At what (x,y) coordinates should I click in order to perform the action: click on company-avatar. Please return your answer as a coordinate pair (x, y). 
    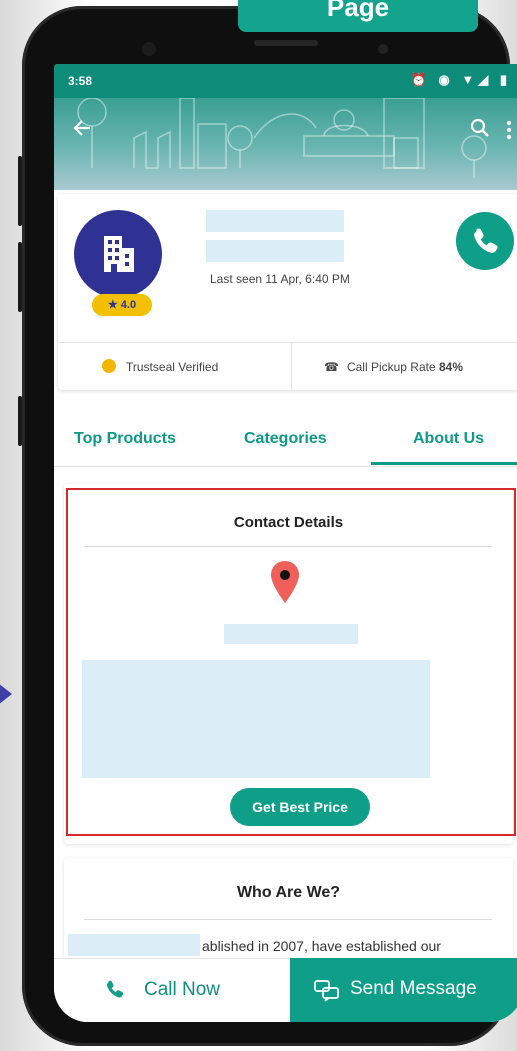
    Looking at the image, I should click on (118, 254).